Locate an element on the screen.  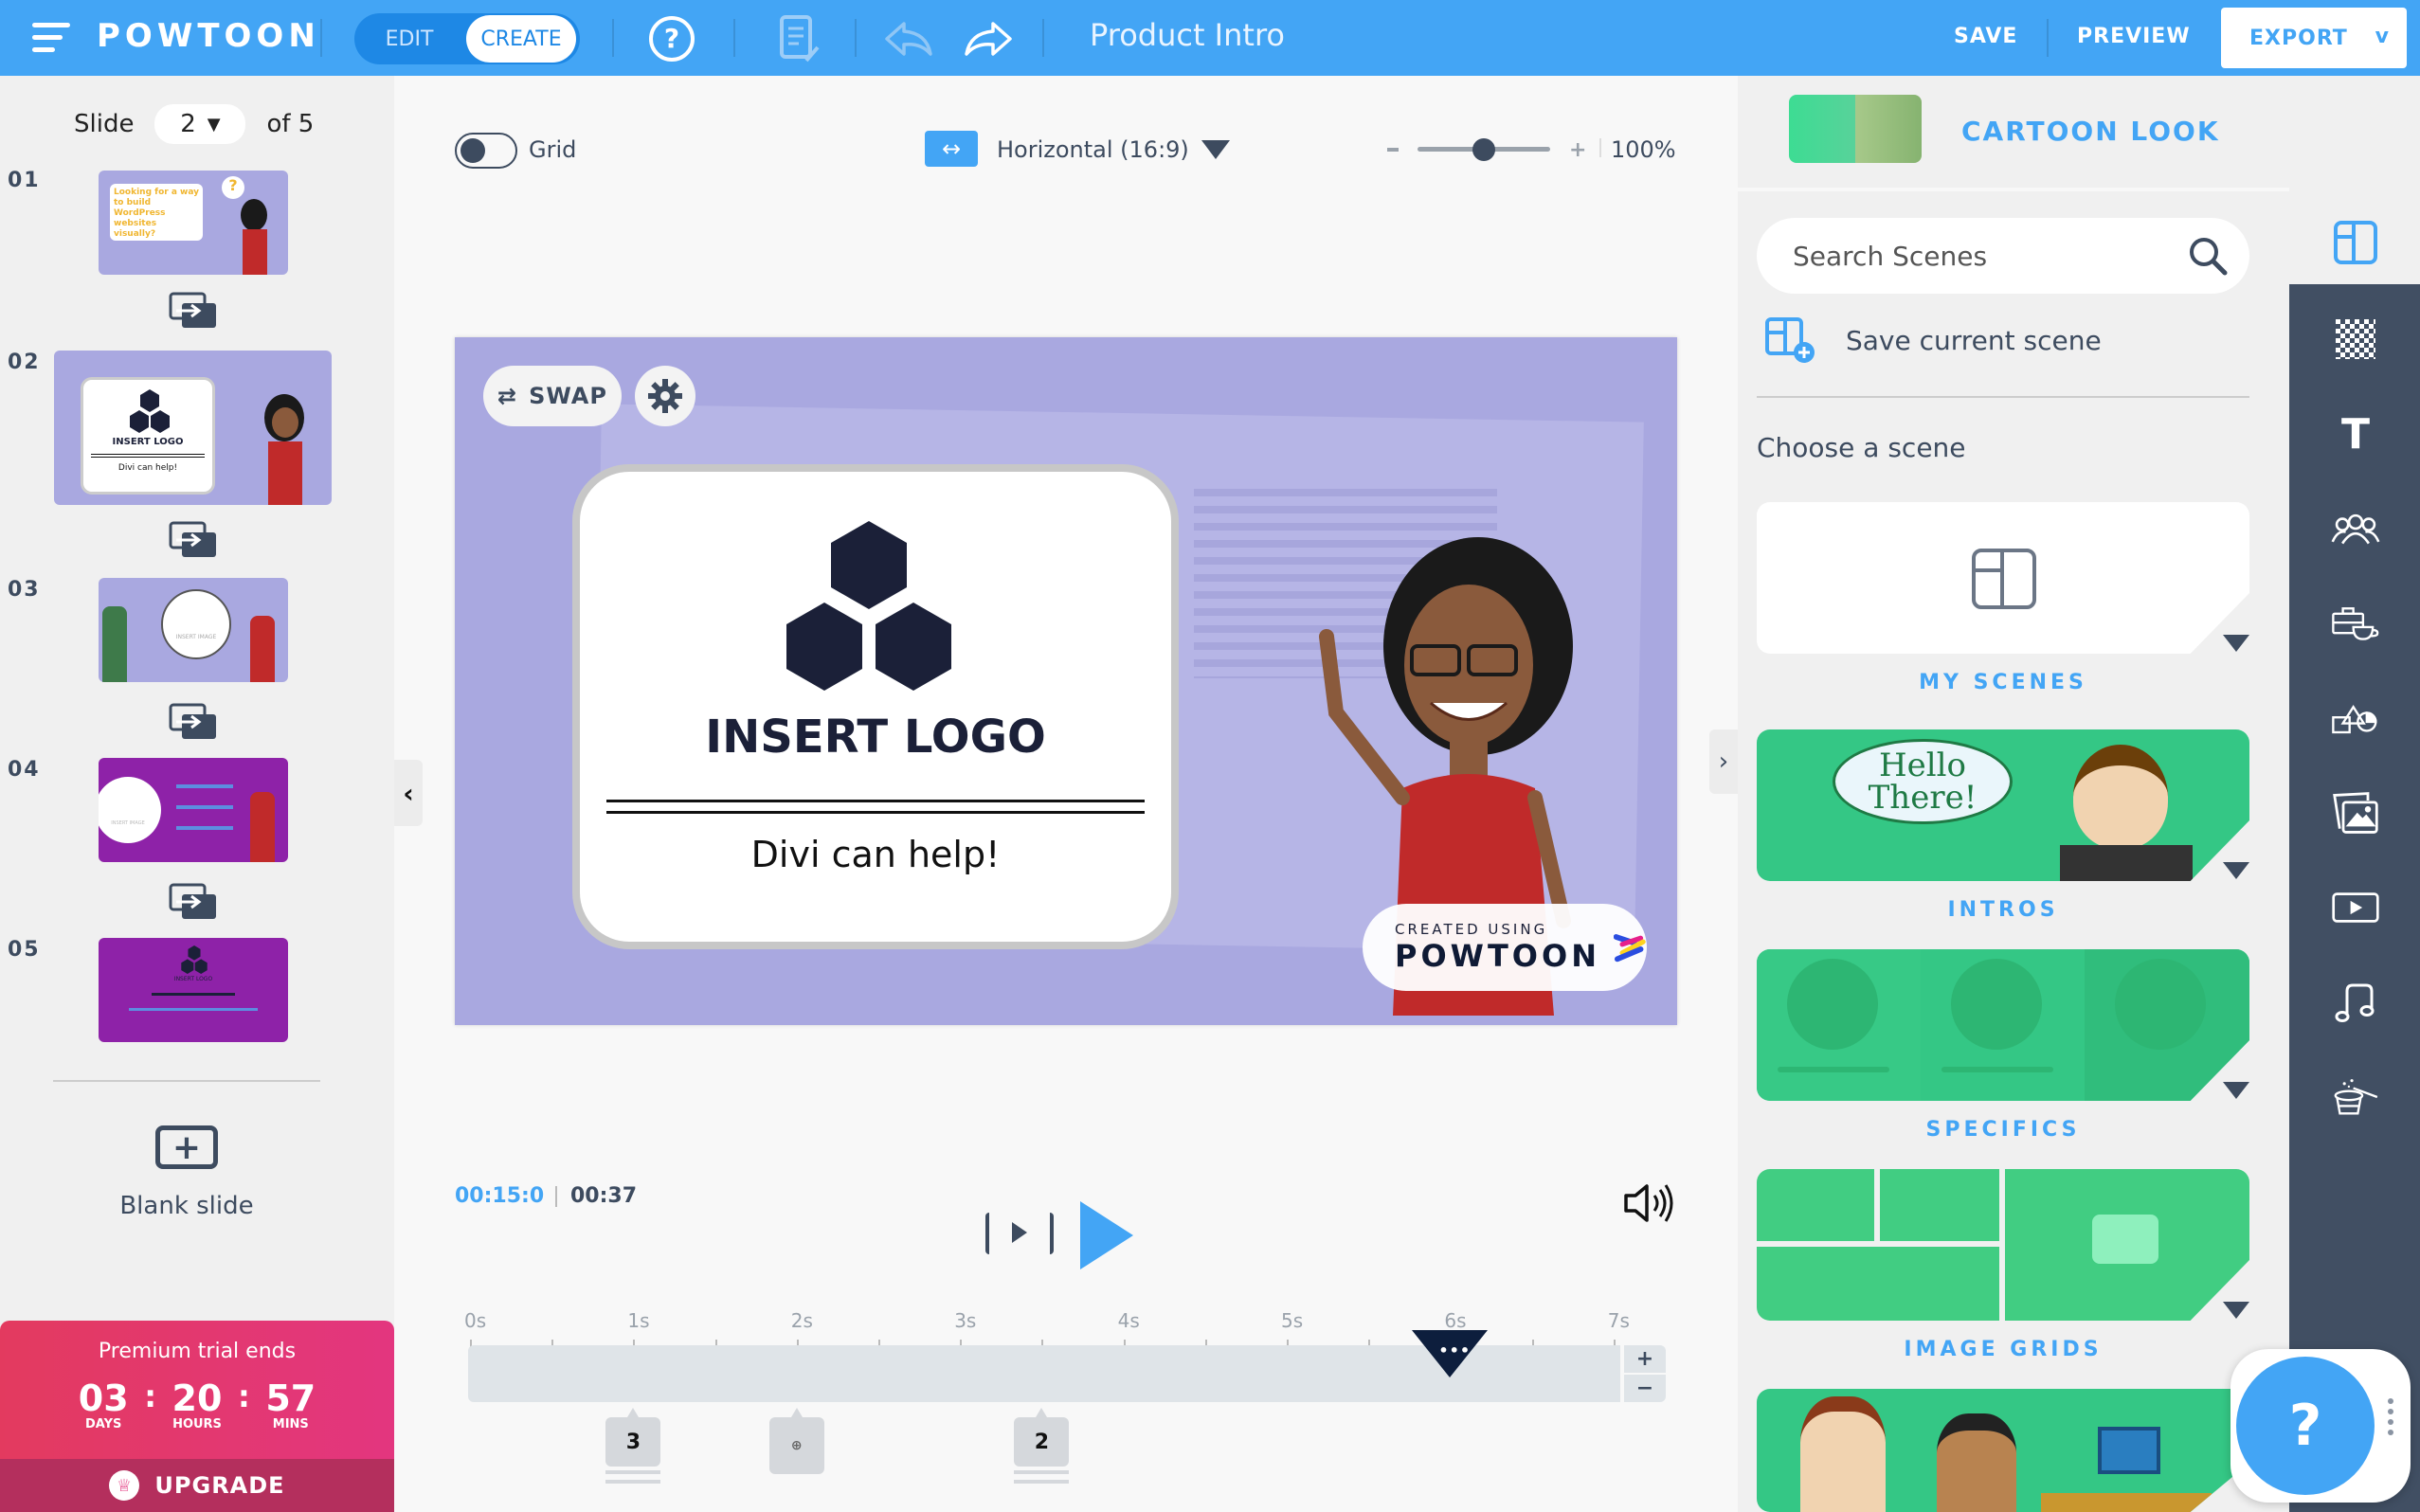
magic-icon is located at coordinates (2355, 1097).